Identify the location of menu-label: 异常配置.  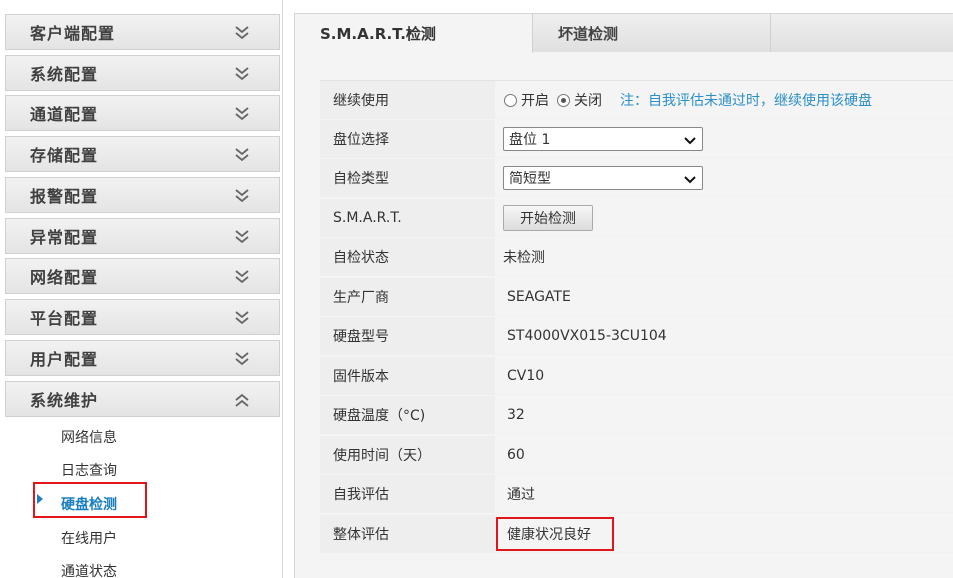
(64, 237).